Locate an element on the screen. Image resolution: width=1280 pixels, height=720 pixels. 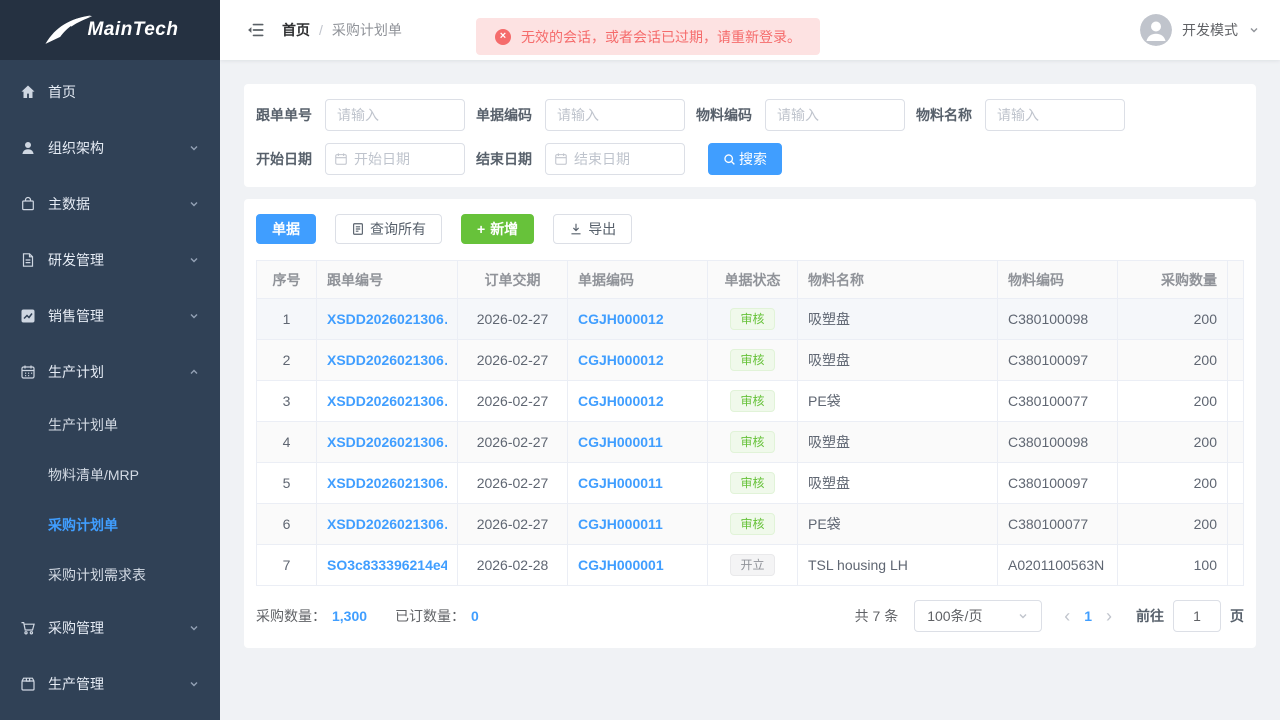
column-header: 序号 is located at coordinates (286, 279).